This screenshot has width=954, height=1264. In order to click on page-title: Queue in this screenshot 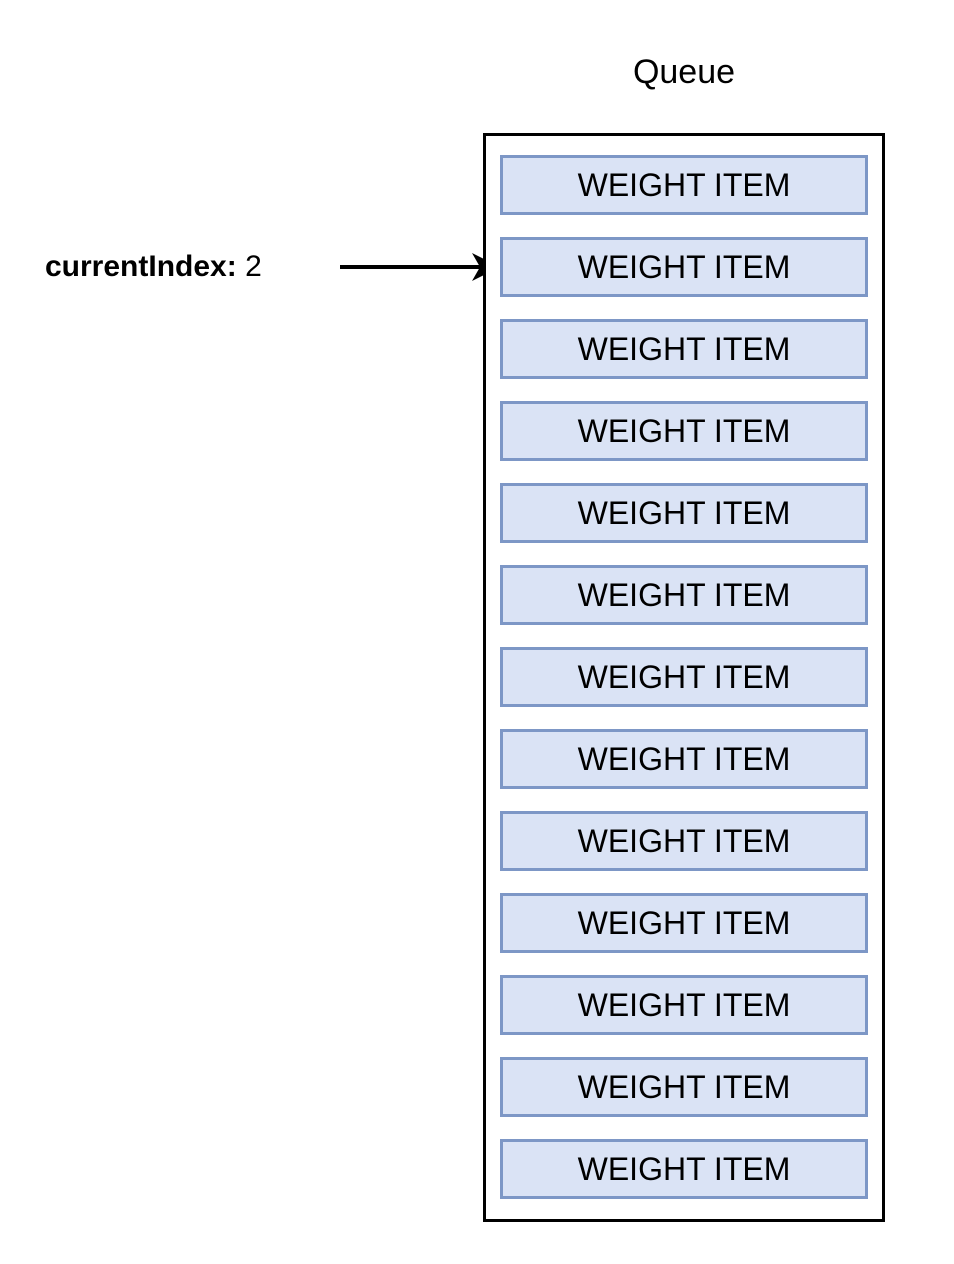, I will do `click(684, 72)`.